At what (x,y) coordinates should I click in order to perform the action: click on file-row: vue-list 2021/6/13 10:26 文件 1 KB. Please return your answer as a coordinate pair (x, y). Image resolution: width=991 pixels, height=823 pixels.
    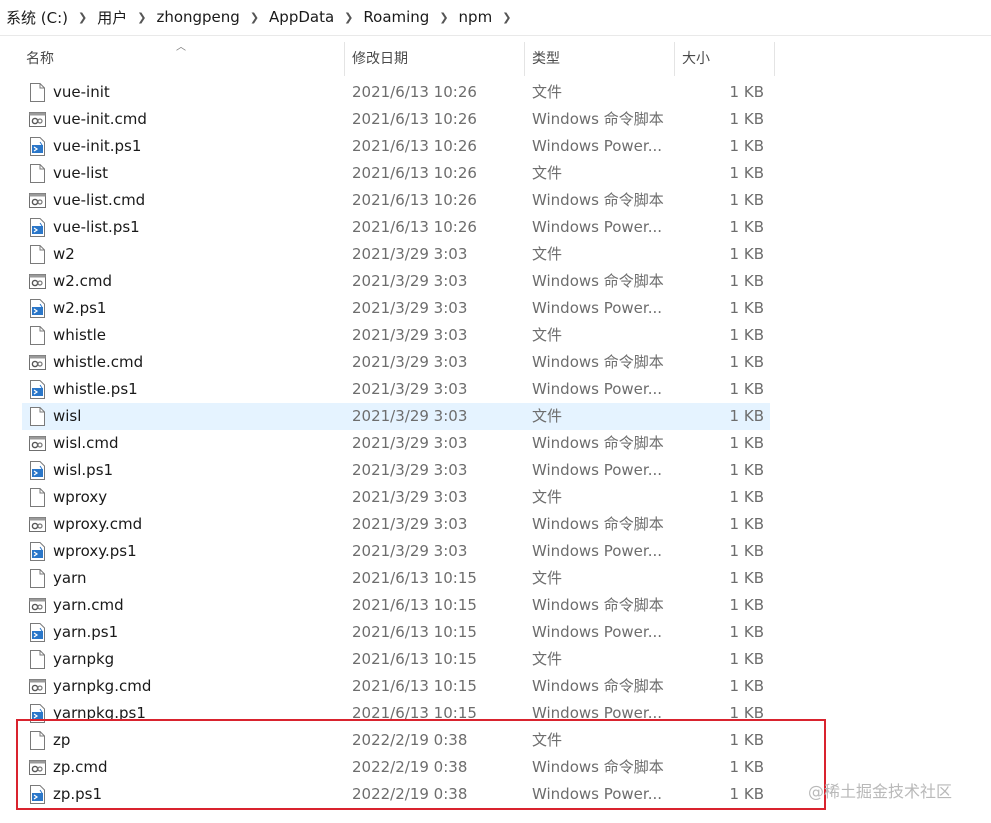
    Looking at the image, I should click on (396, 173).